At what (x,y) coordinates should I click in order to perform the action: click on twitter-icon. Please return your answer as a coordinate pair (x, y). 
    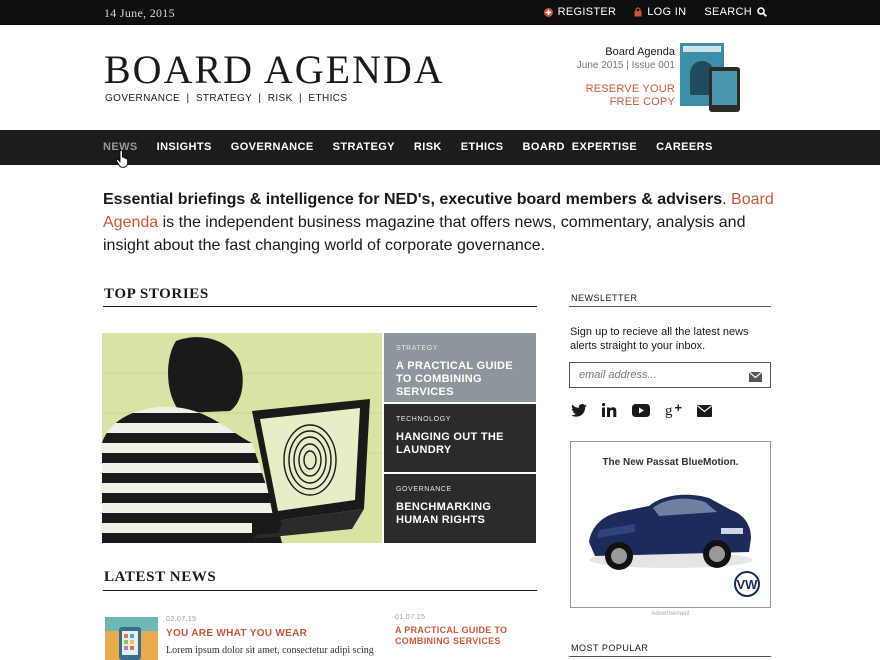
    Looking at the image, I should click on (579, 412).